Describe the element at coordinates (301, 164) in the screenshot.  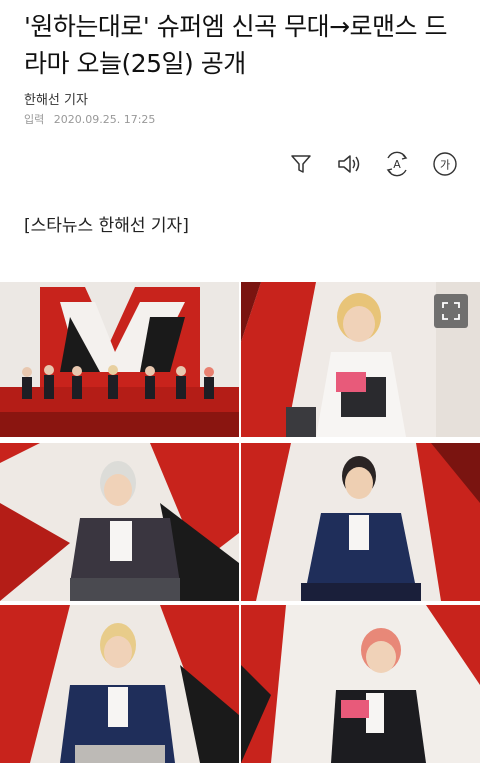
I see `filter-icon` at that location.